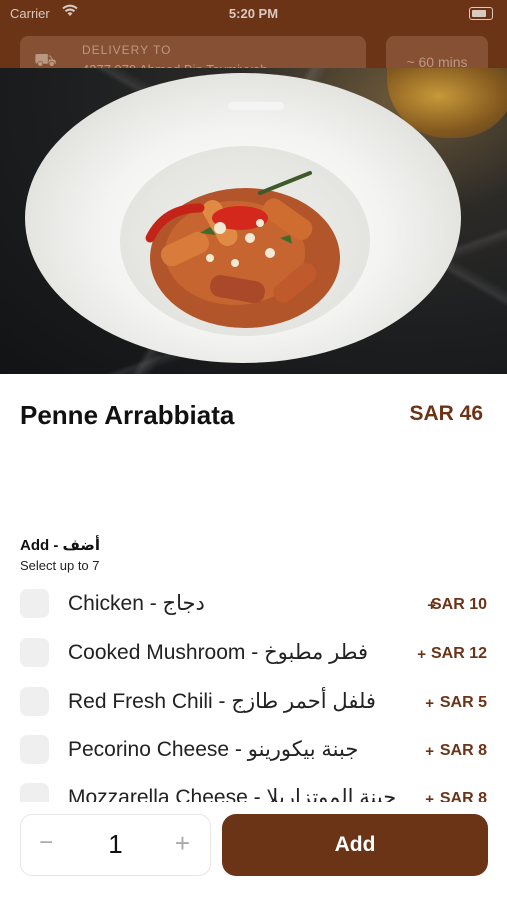  I want to click on addon-price: SAR 12, so click(458, 653).